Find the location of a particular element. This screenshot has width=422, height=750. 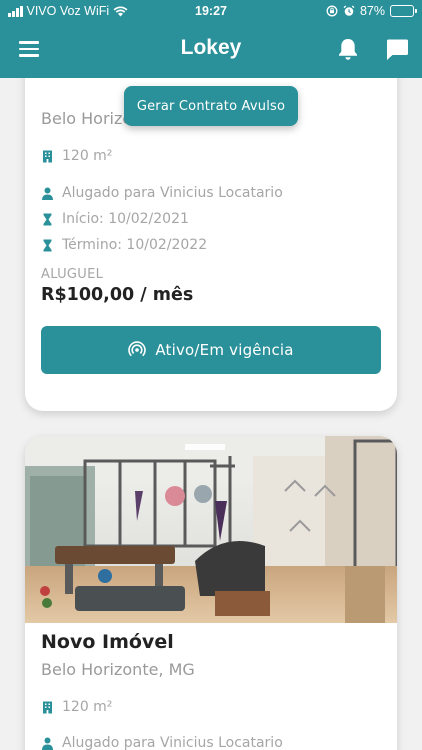

end-date-row: Término: 10/02/2022 is located at coordinates (124, 245).